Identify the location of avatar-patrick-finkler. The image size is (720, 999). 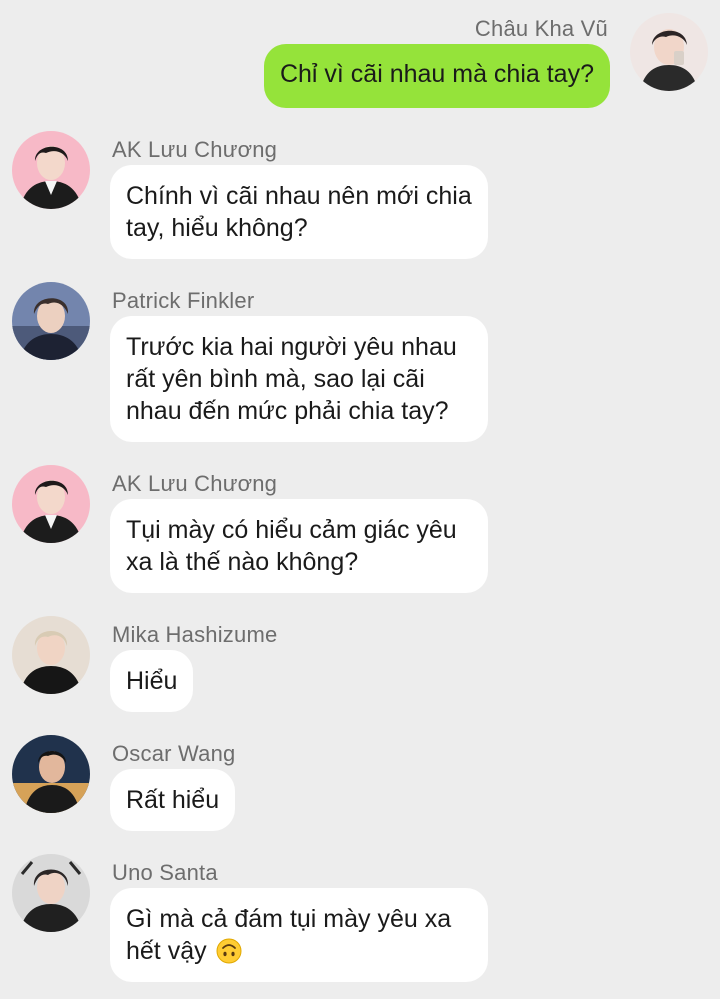
(51, 321).